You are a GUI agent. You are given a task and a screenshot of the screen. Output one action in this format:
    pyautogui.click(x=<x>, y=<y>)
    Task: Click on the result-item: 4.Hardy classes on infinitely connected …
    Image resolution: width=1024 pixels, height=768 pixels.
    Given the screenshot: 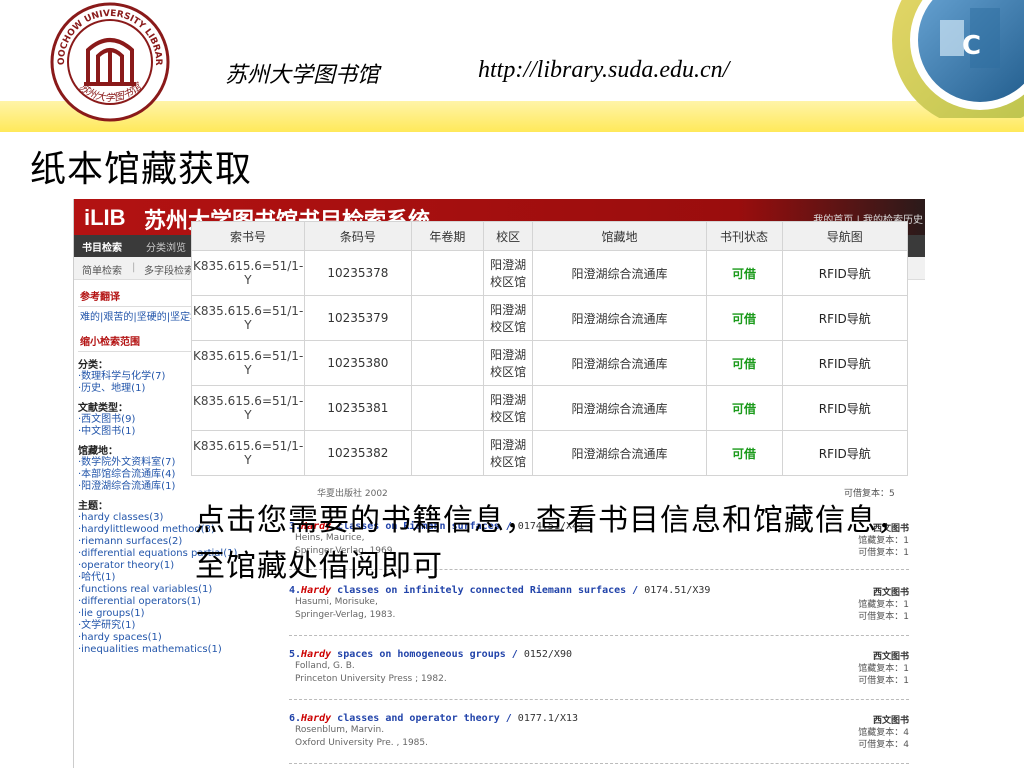 What is the action you would take?
    pyautogui.click(x=599, y=610)
    